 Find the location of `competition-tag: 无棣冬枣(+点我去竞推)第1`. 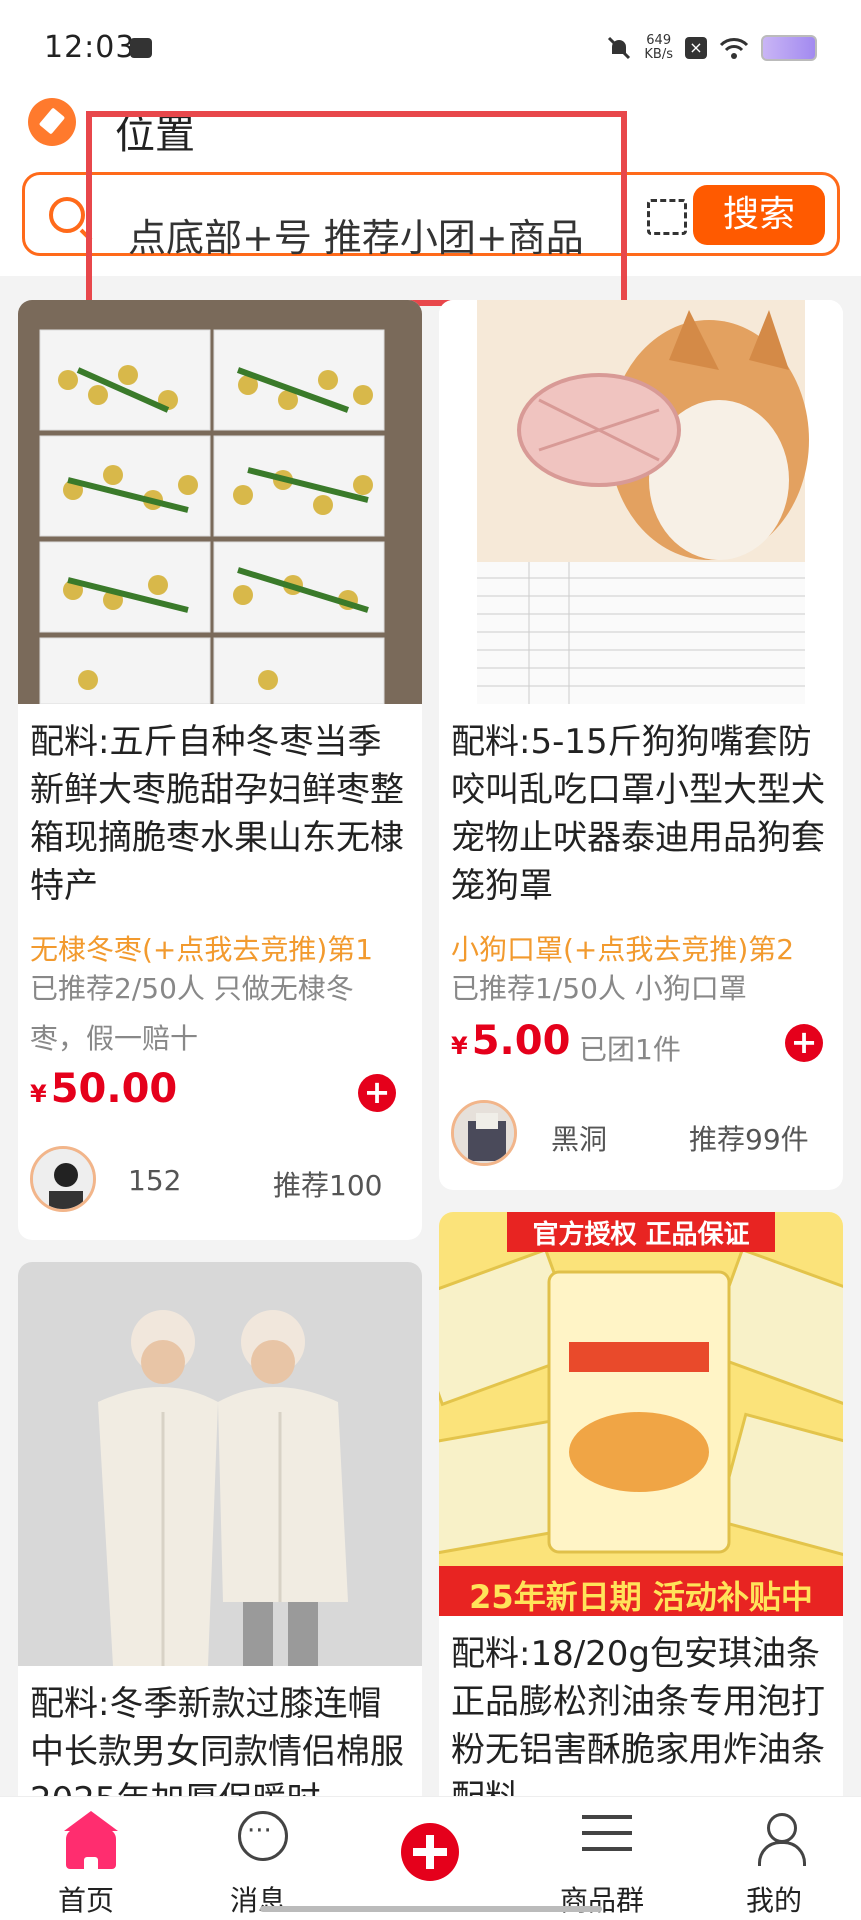

competition-tag: 无棣冬枣(+点我去竞推)第1 is located at coordinates (201, 948).